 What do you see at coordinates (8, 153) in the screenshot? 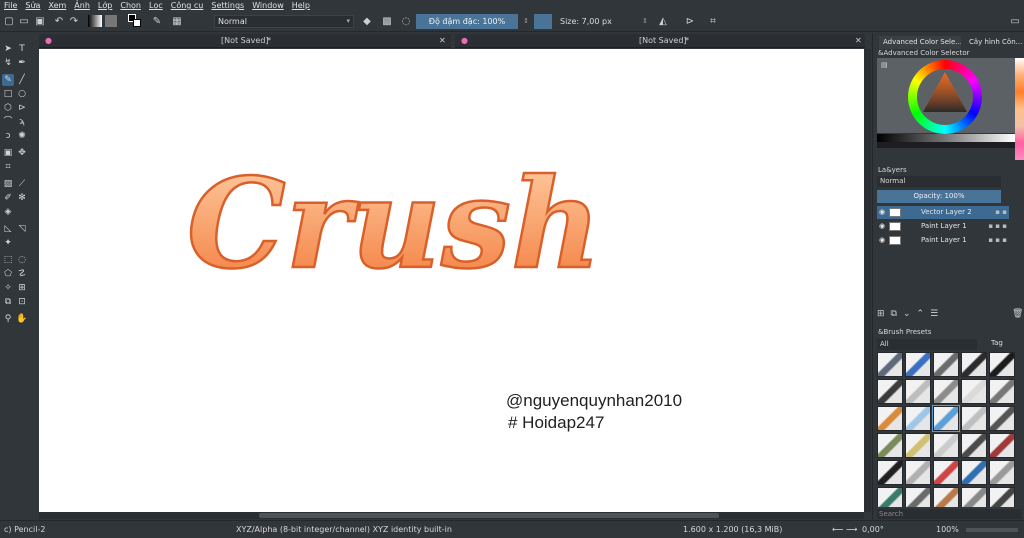
I see `transform-tool-icon: ▣` at bounding box center [8, 153].